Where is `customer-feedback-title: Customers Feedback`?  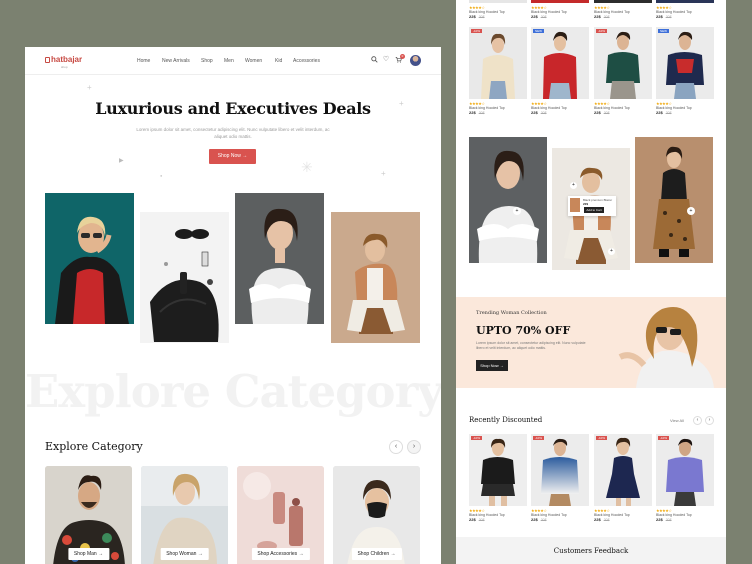
customer-feedback-title: Customers Feedback is located at coordinates (591, 551).